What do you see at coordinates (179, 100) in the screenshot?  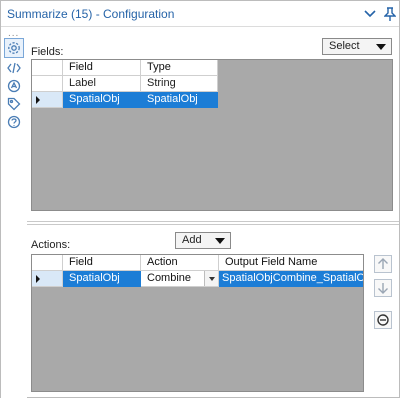 I see `type-cell: SpatialObj` at bounding box center [179, 100].